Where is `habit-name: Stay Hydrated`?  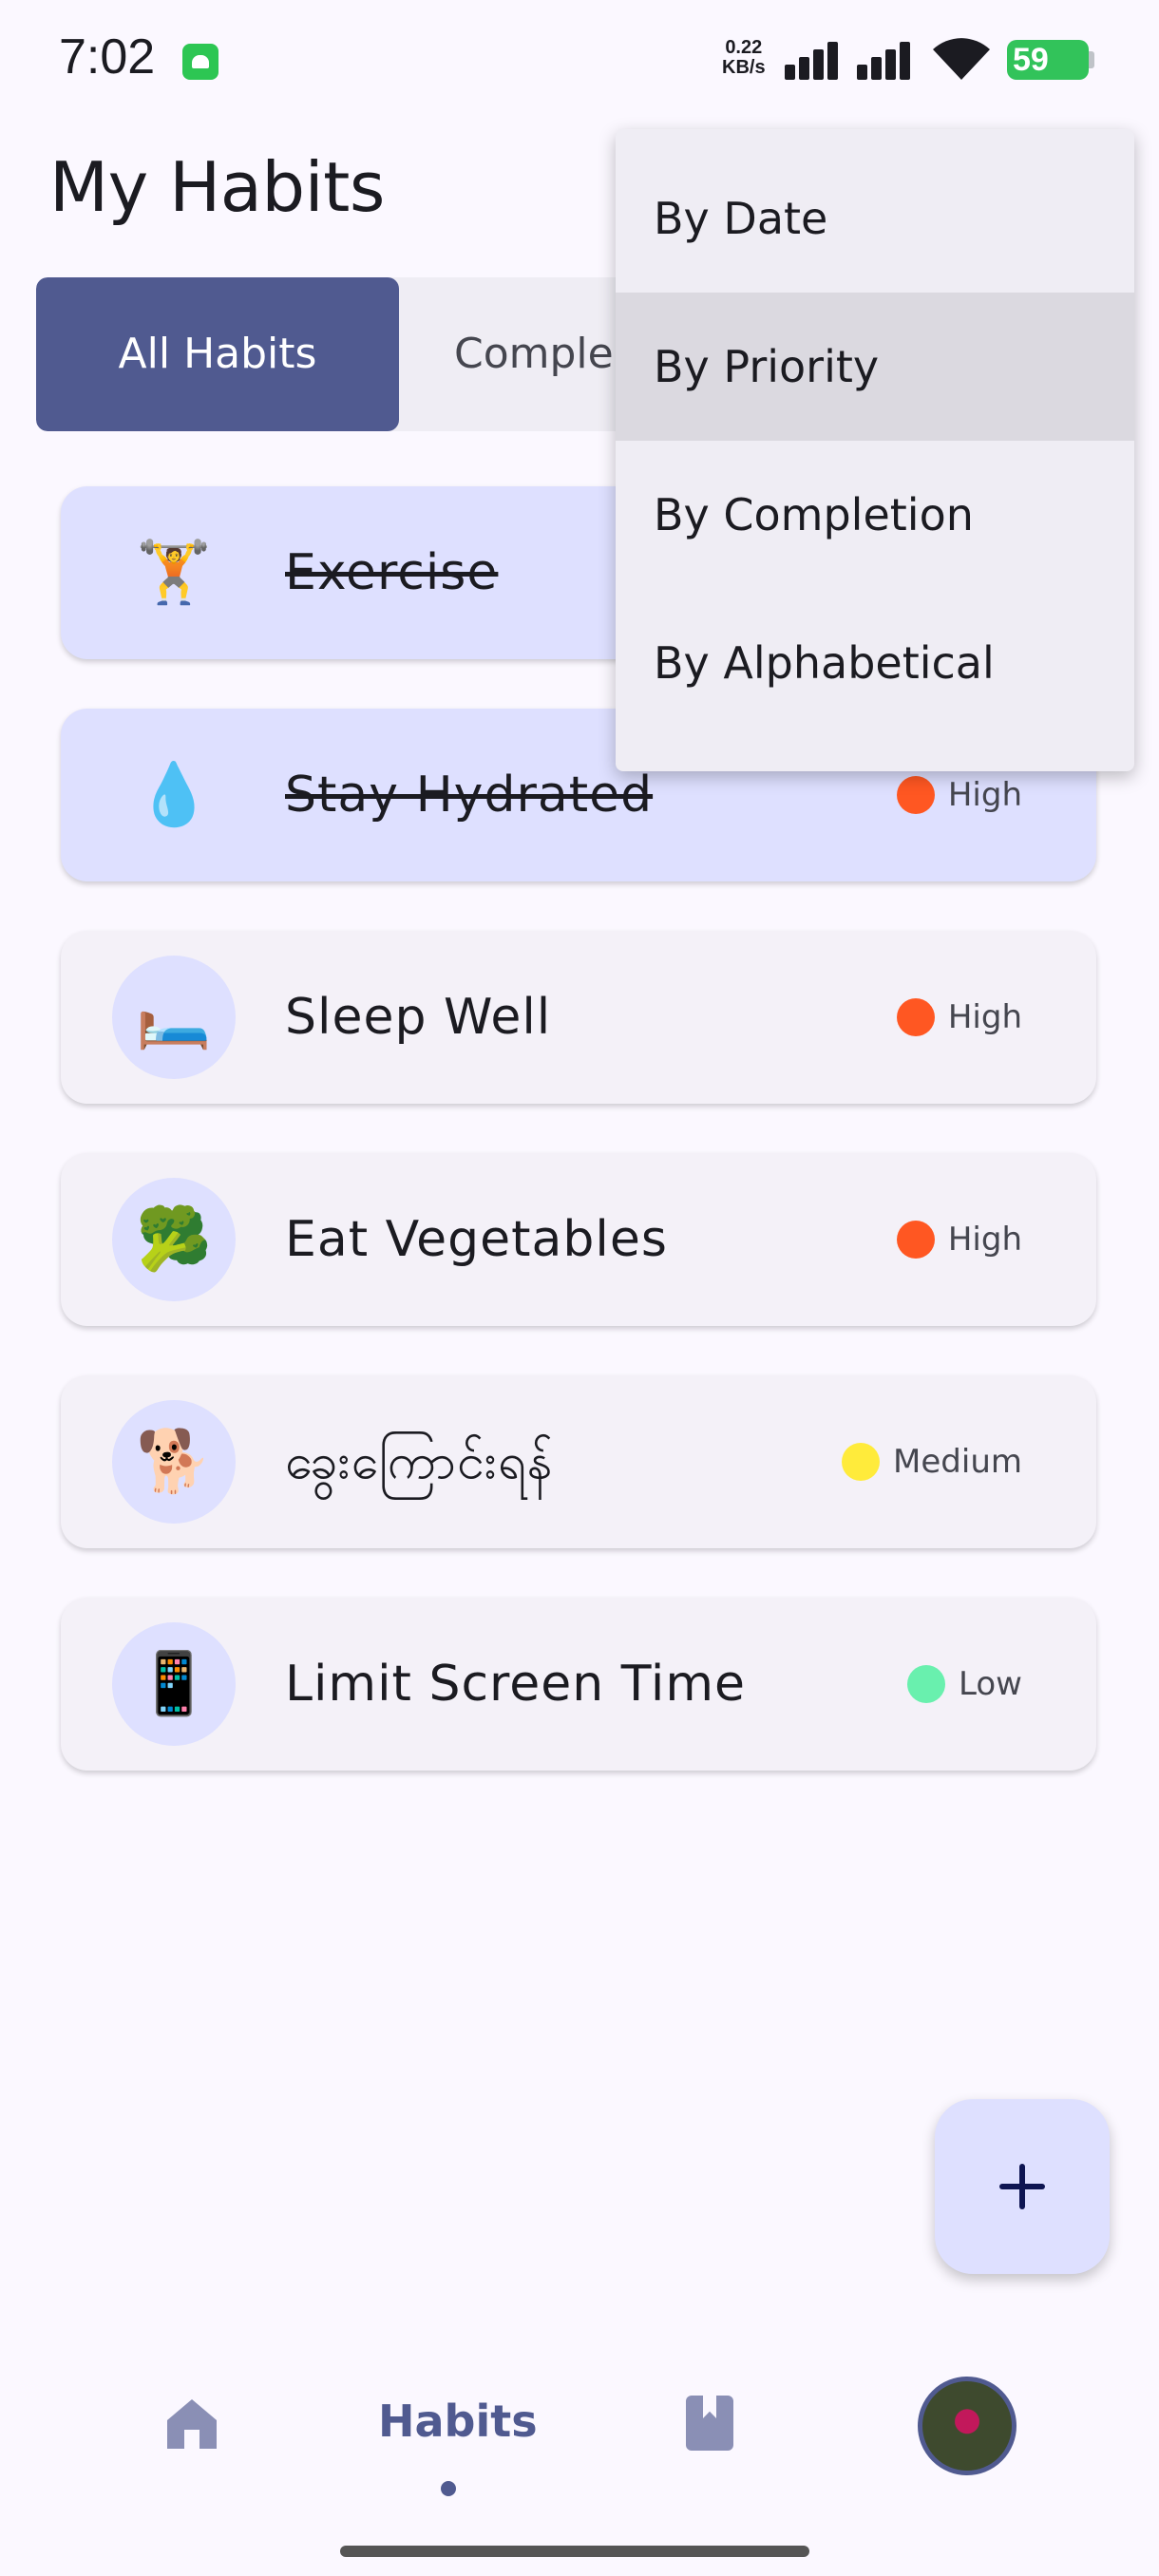 habit-name: Stay Hydrated is located at coordinates (469, 795).